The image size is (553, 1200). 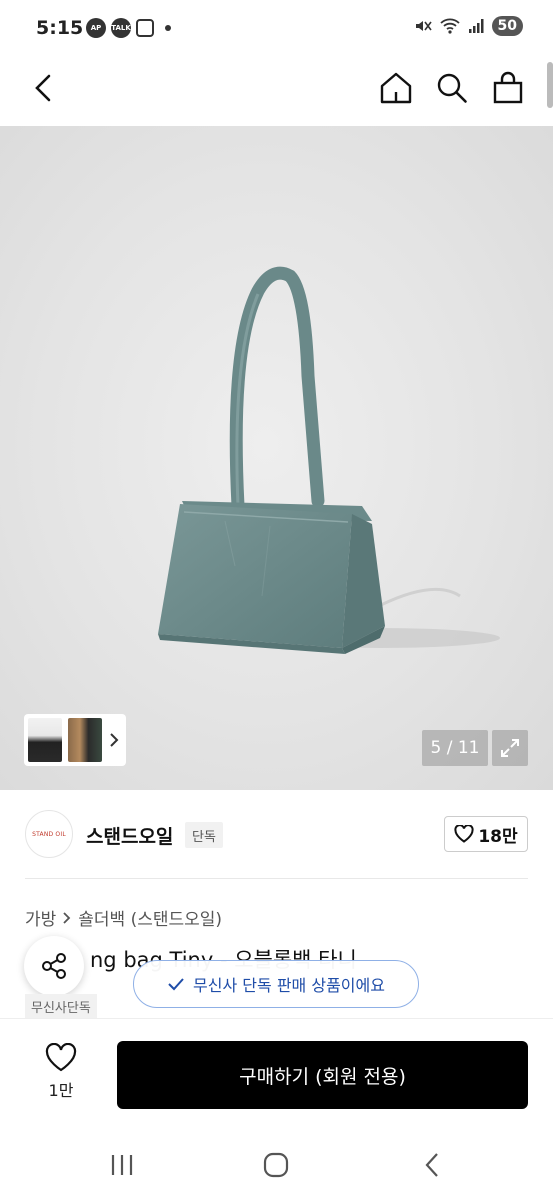 I want to click on scroll-indicator, so click(x=550, y=85).